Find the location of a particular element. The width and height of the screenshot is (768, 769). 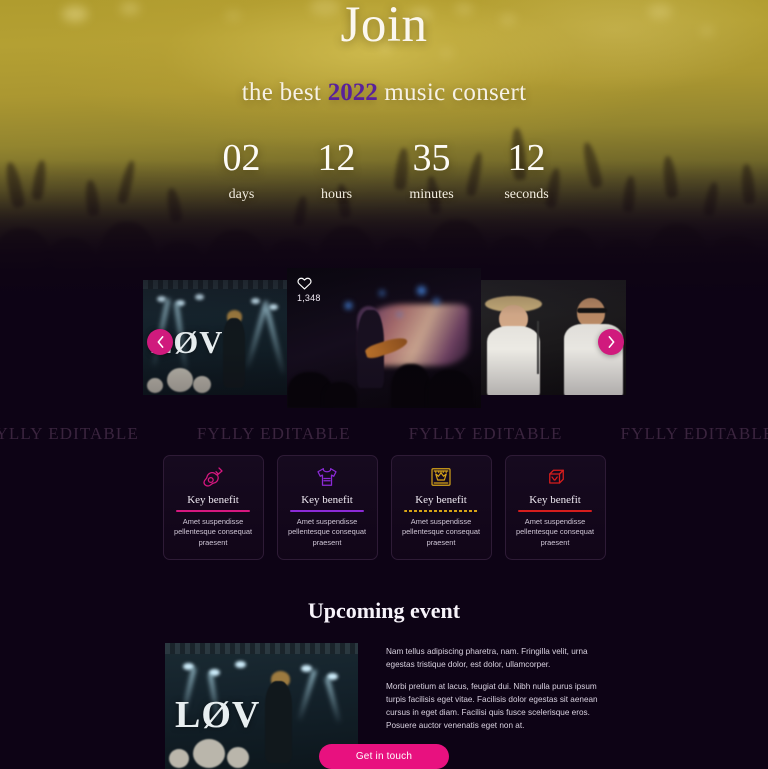

ticket-crown-icon-wrap is located at coordinates (441, 477).